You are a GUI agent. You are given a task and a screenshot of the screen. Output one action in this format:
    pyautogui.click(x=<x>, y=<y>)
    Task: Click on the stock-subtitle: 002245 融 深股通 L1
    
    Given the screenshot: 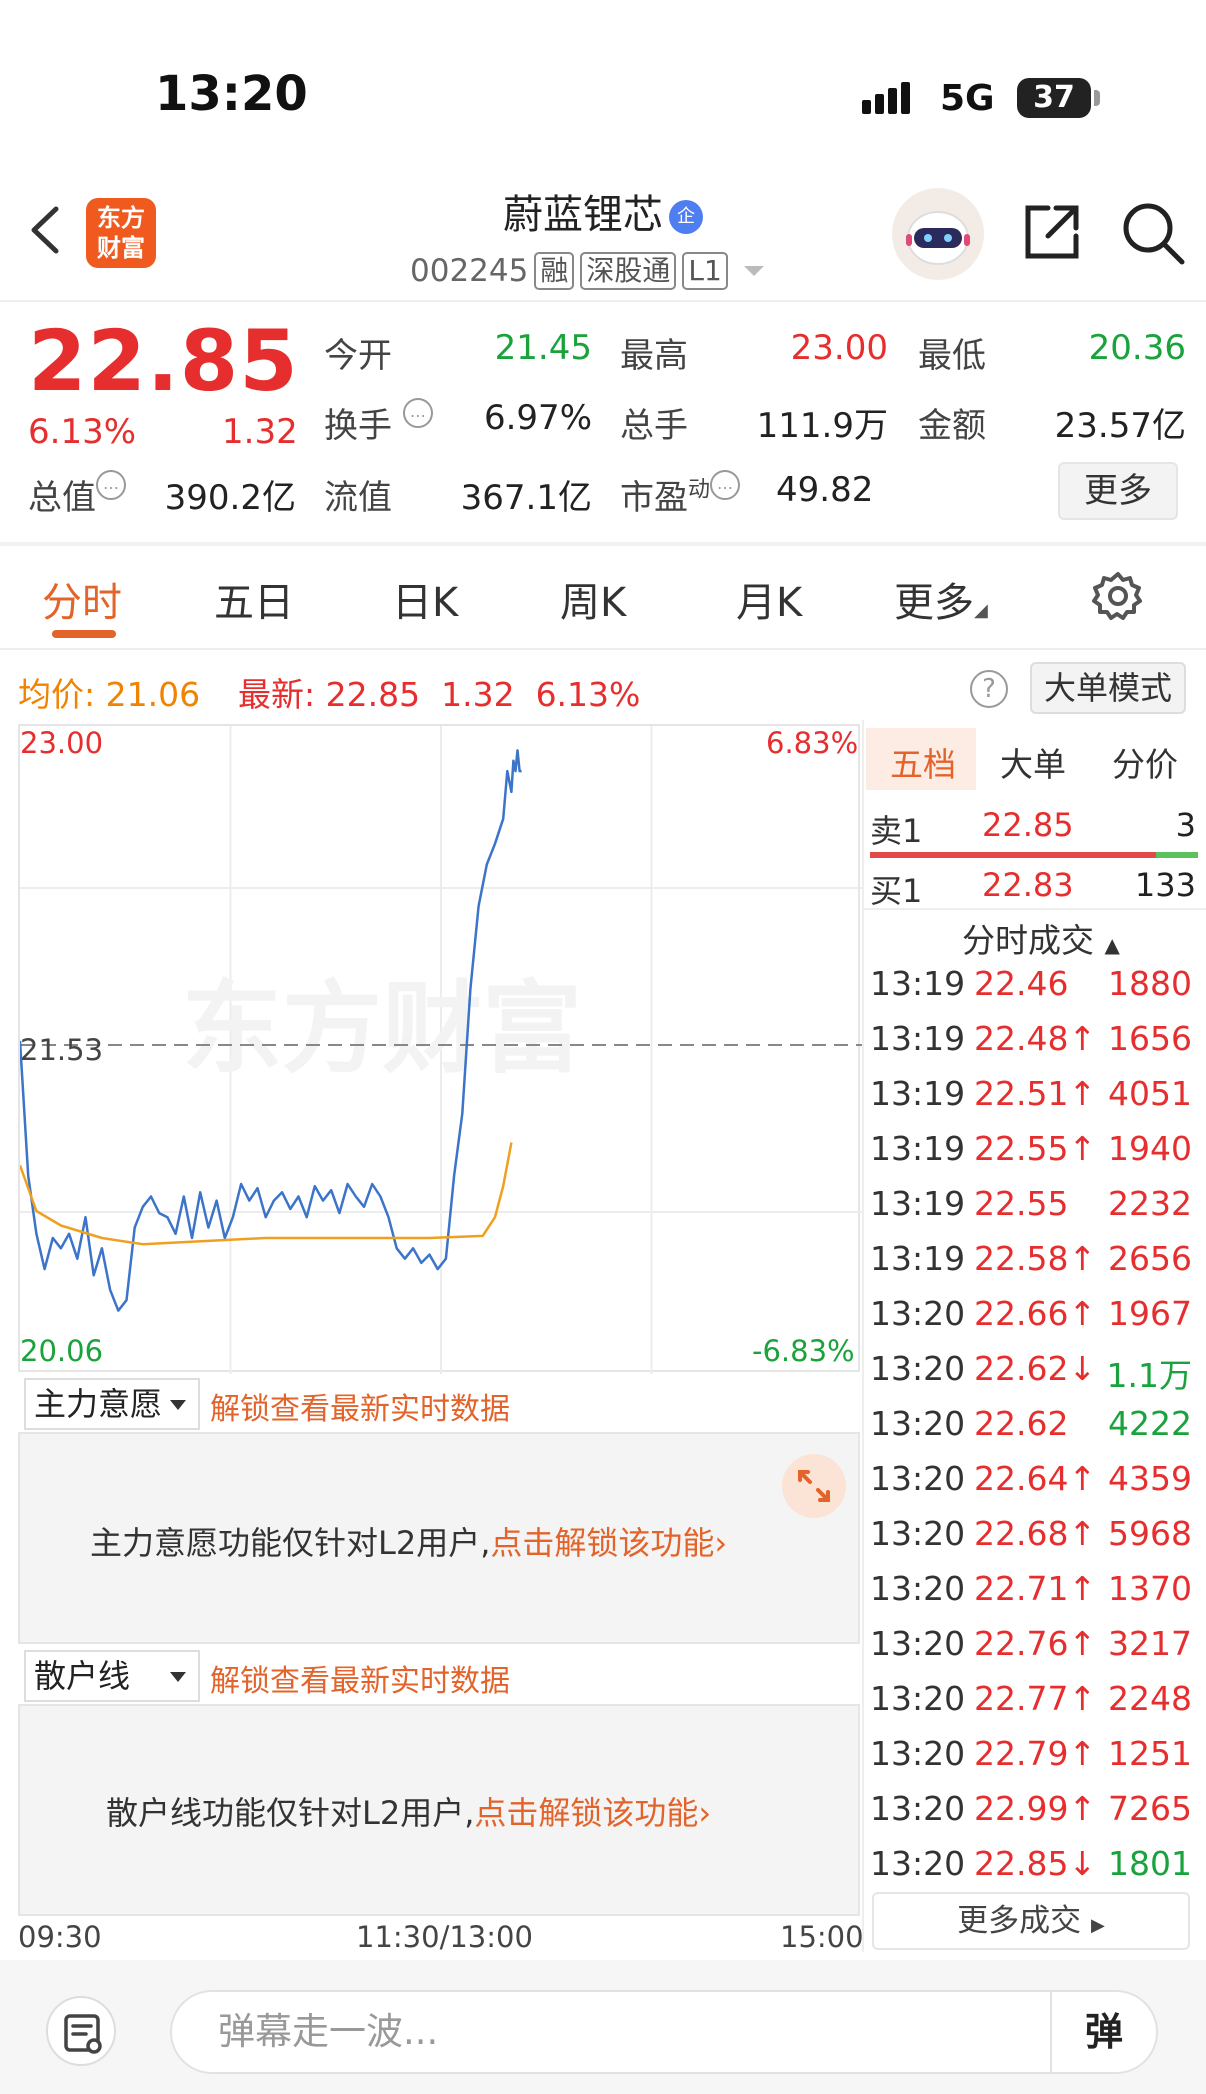 What is the action you would take?
    pyautogui.click(x=587, y=271)
    